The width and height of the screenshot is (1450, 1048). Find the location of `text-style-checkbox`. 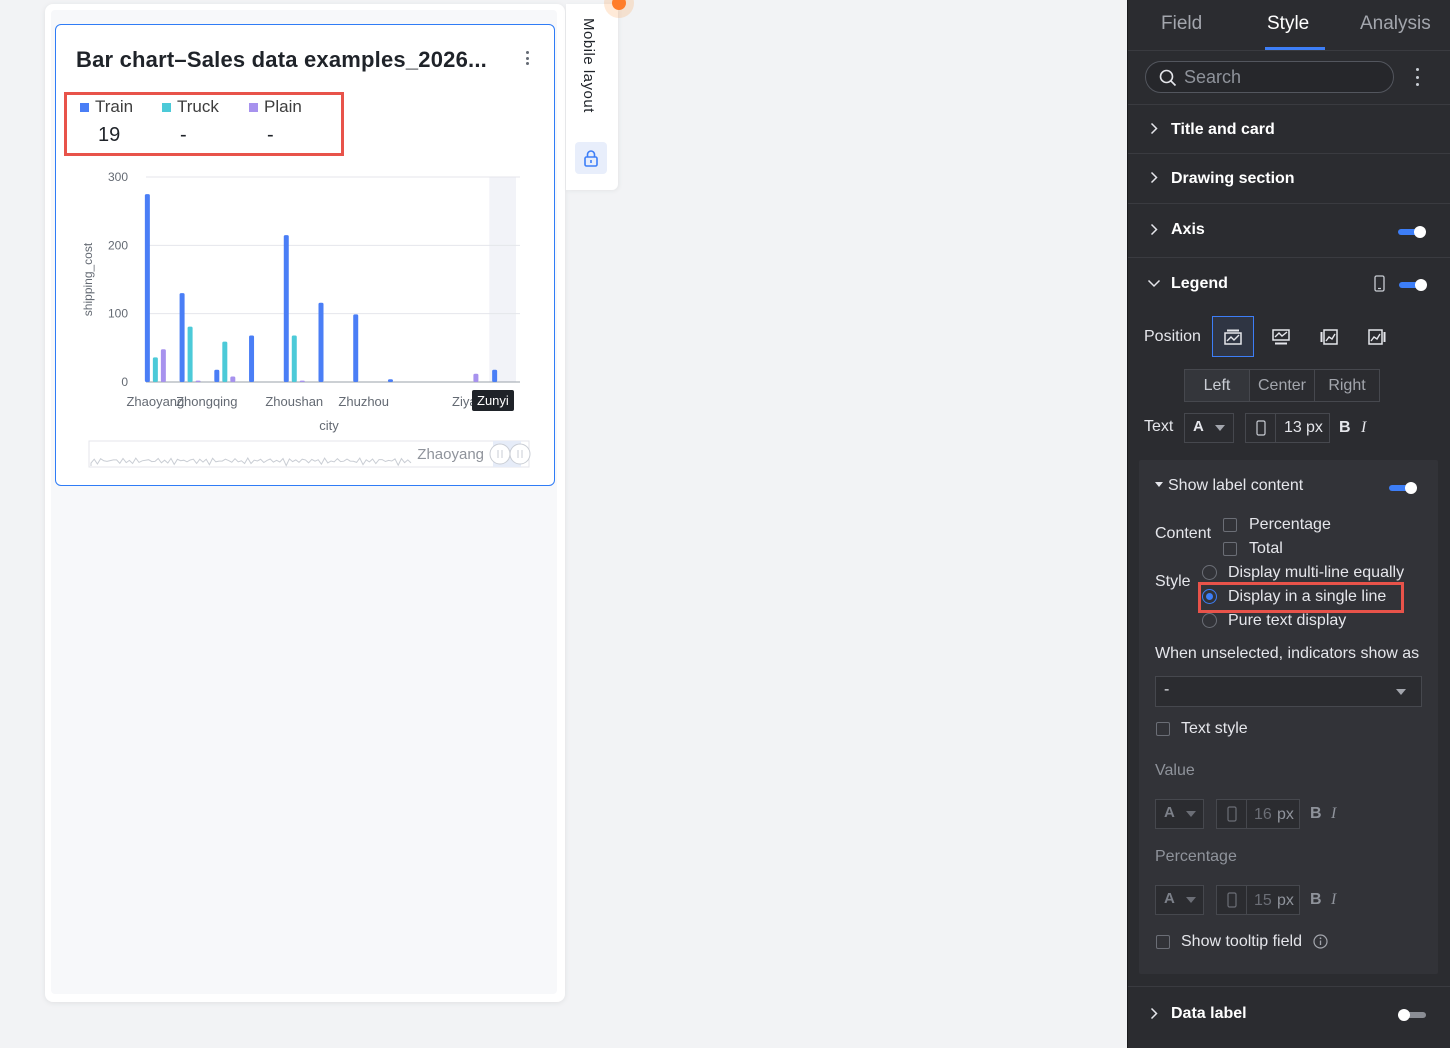

text-style-checkbox is located at coordinates (1163, 729).